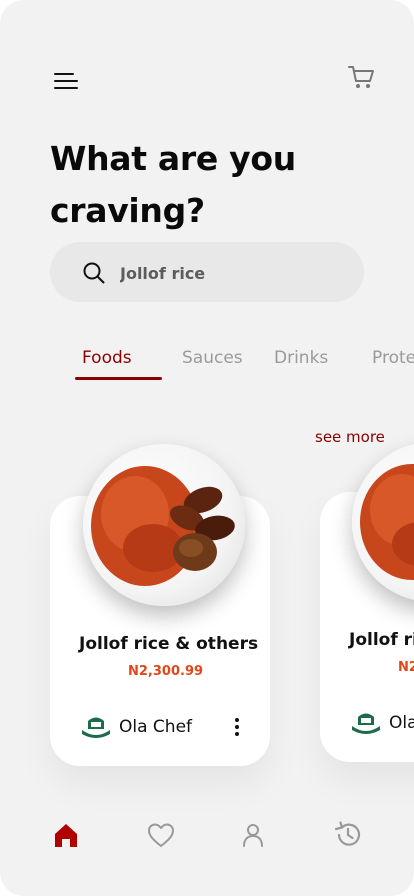 This screenshot has width=414, height=896. Describe the element at coordinates (393, 358) in the screenshot. I see `tab-proteins: Prote` at that location.